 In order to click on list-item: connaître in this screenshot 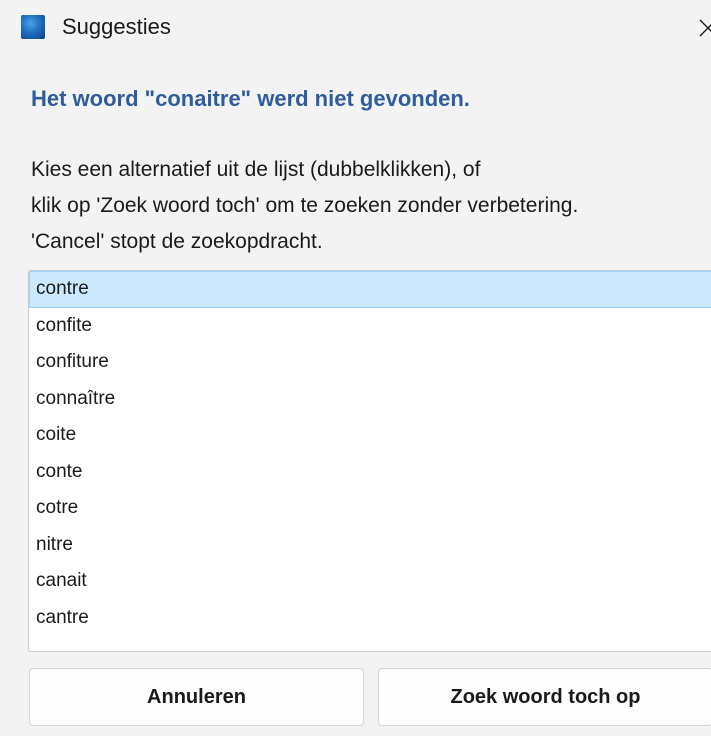, I will do `click(370, 399)`.